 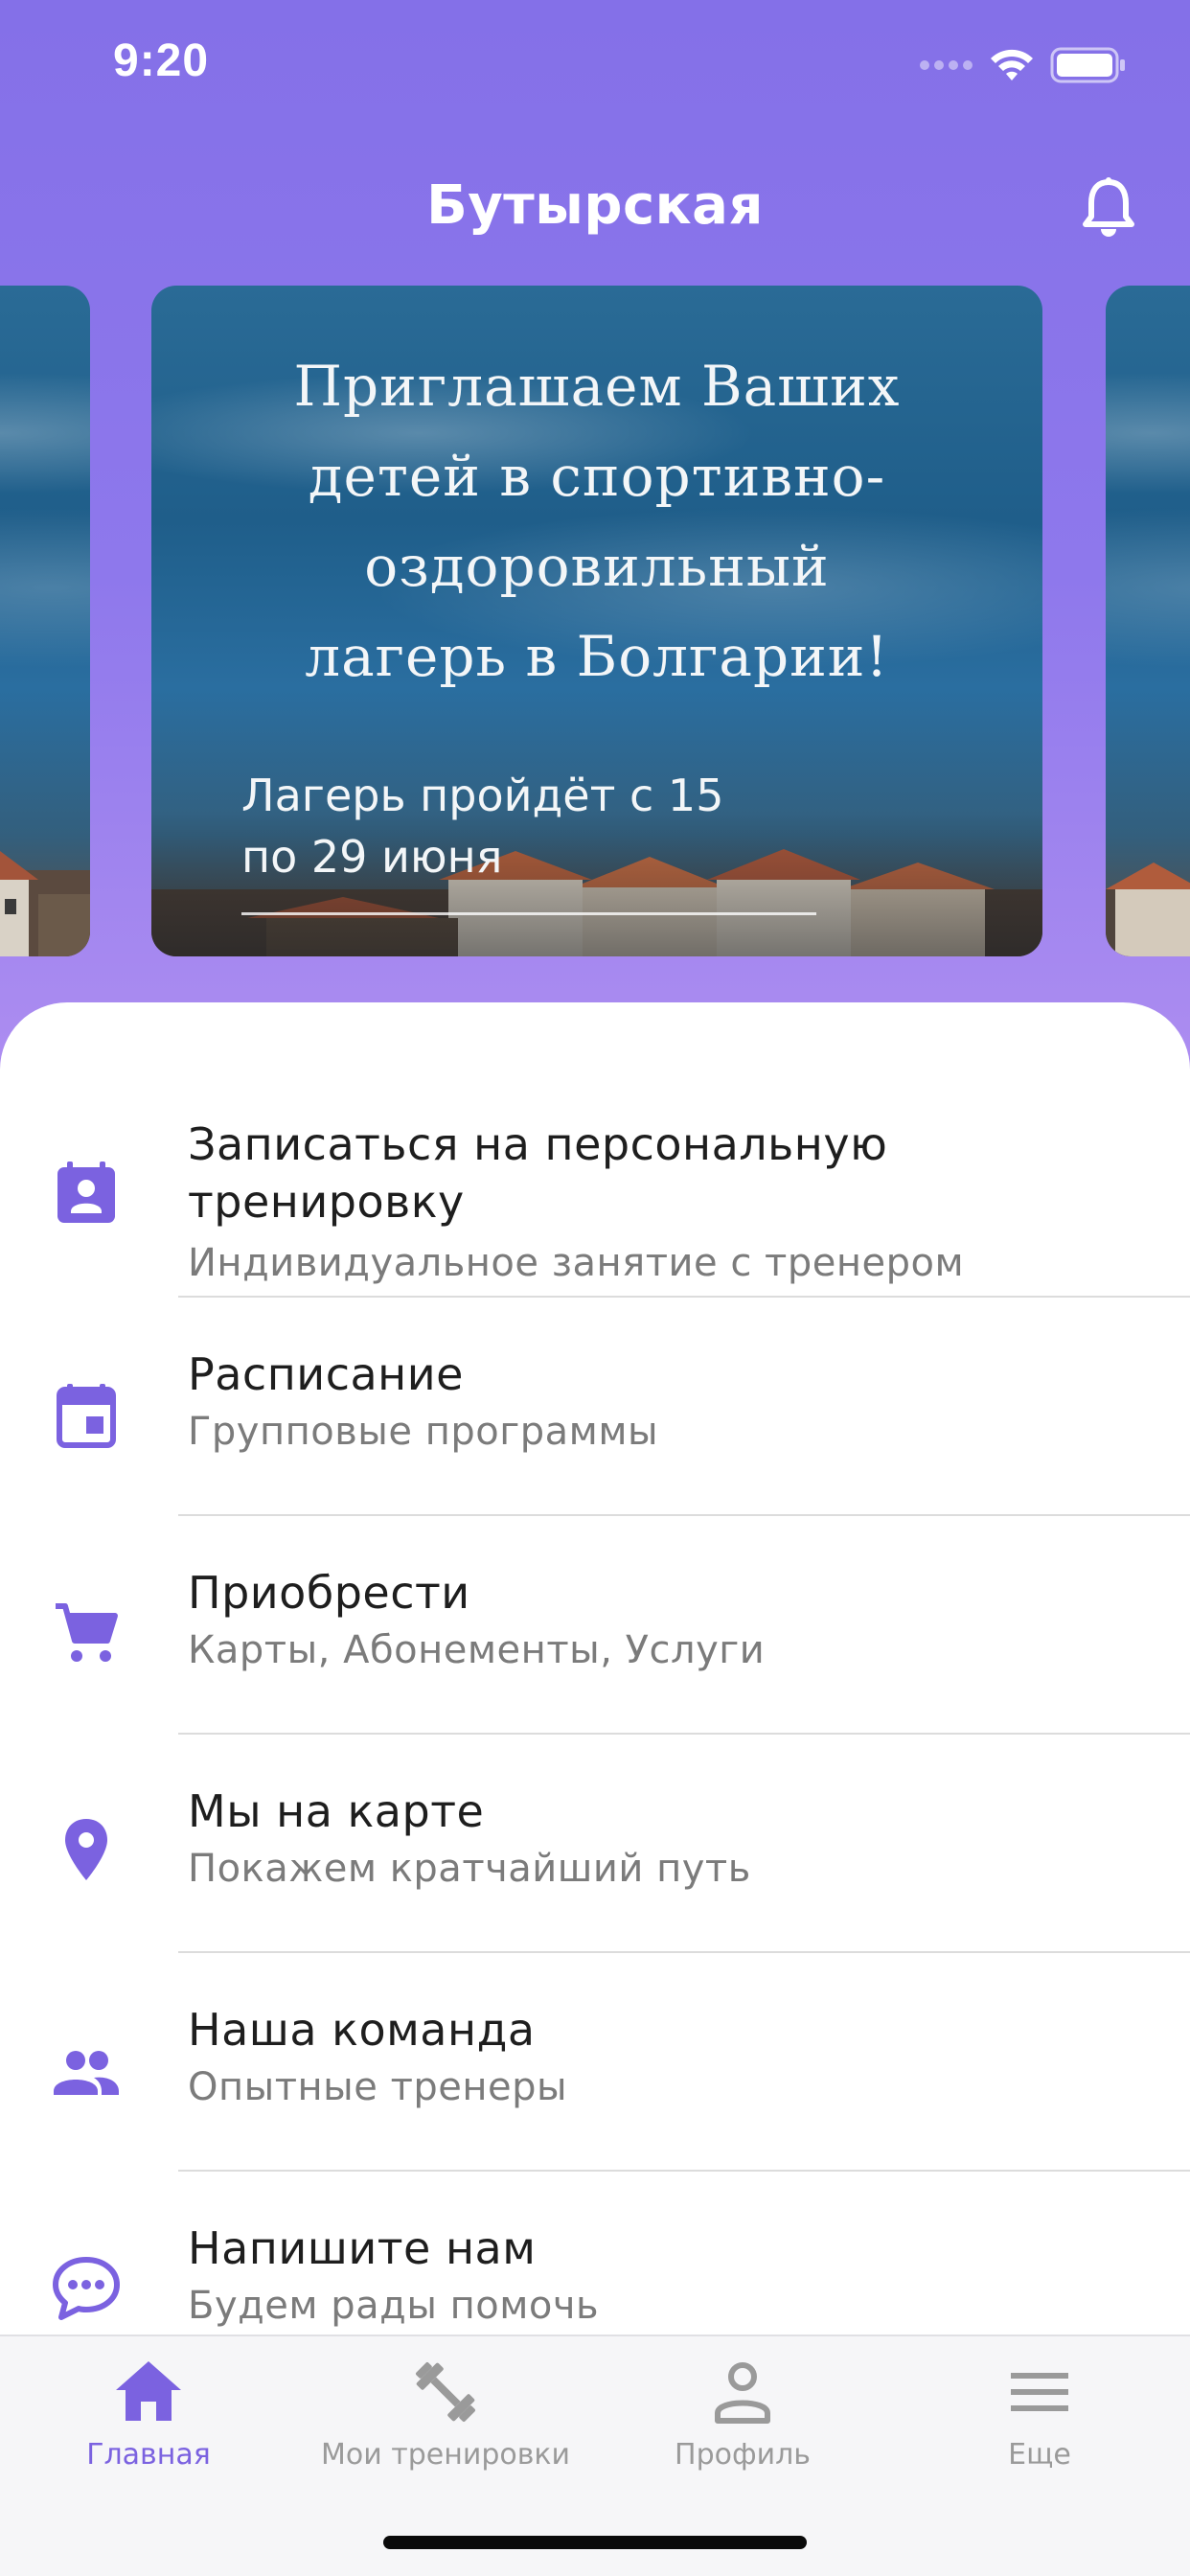 I want to click on menu-item-title: Записаться на персональную тренировку, so click(x=538, y=1173).